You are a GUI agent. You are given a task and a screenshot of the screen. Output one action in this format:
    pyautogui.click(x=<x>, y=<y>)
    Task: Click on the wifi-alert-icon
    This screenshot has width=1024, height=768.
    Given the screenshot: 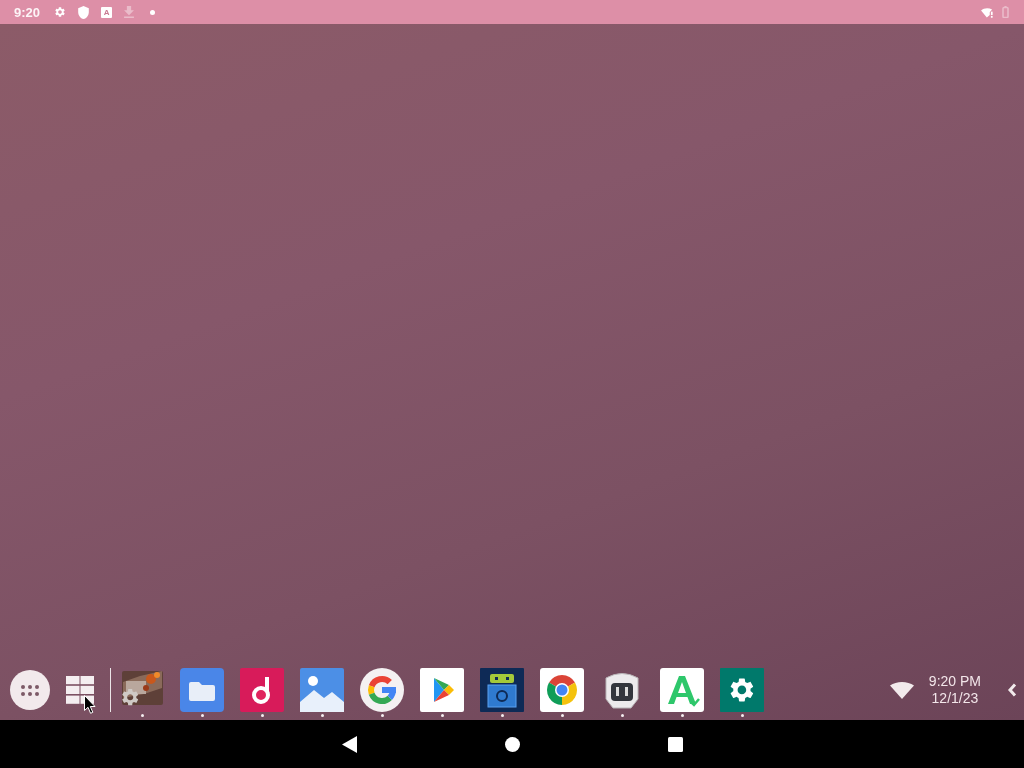 What is the action you would take?
    pyautogui.click(x=988, y=12)
    